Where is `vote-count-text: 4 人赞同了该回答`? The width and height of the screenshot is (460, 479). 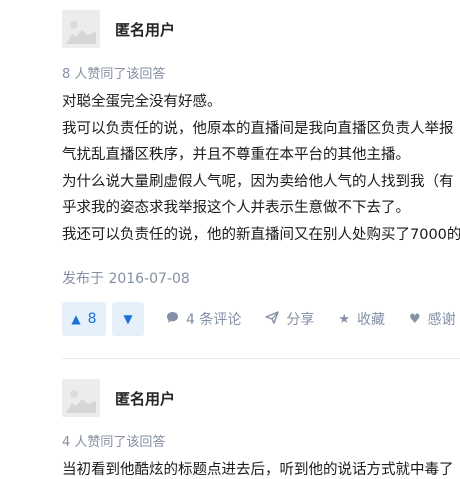
vote-count-text: 4 人赞同了该回答 is located at coordinates (114, 442).